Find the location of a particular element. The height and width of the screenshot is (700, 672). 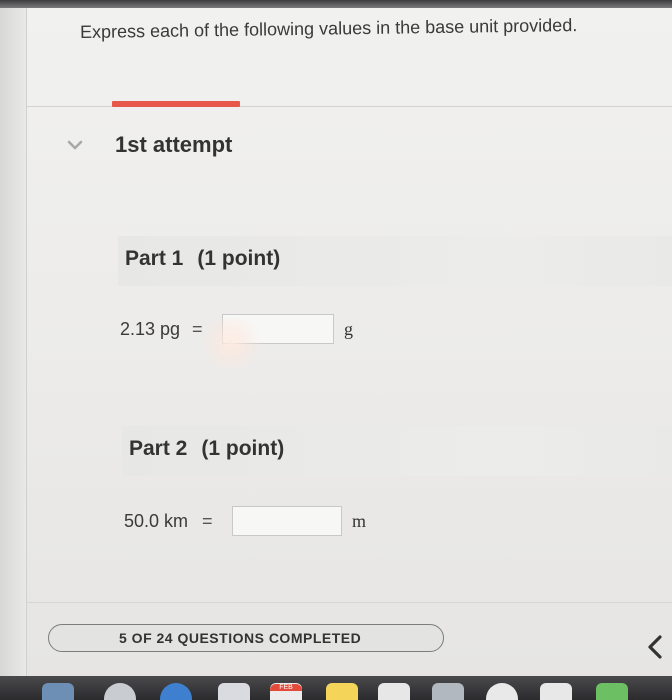

facetime-icon is located at coordinates (612, 691).